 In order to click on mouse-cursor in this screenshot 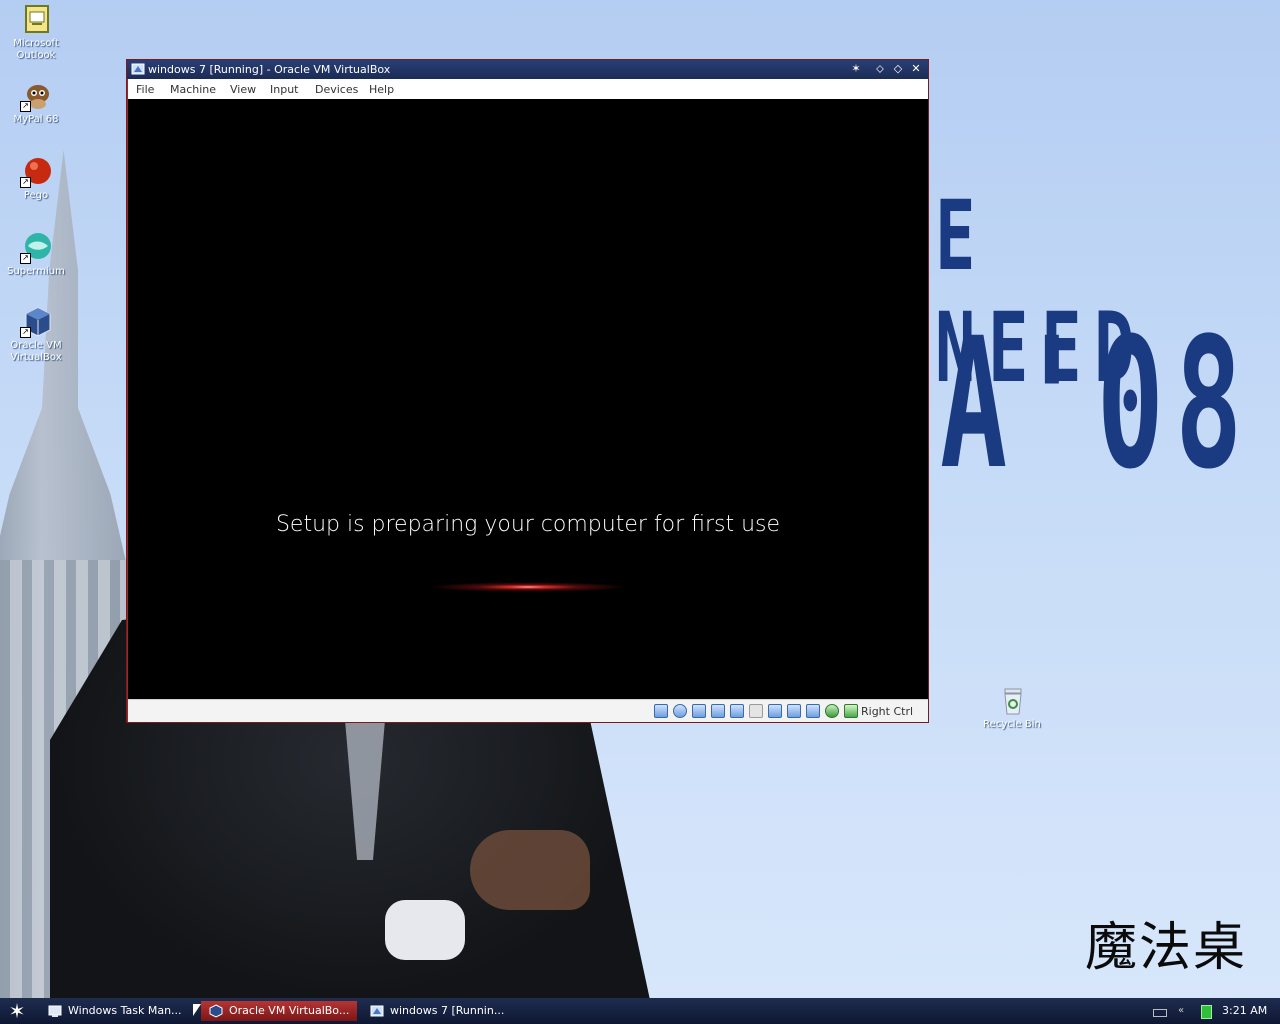, I will do `click(197, 1010)`.